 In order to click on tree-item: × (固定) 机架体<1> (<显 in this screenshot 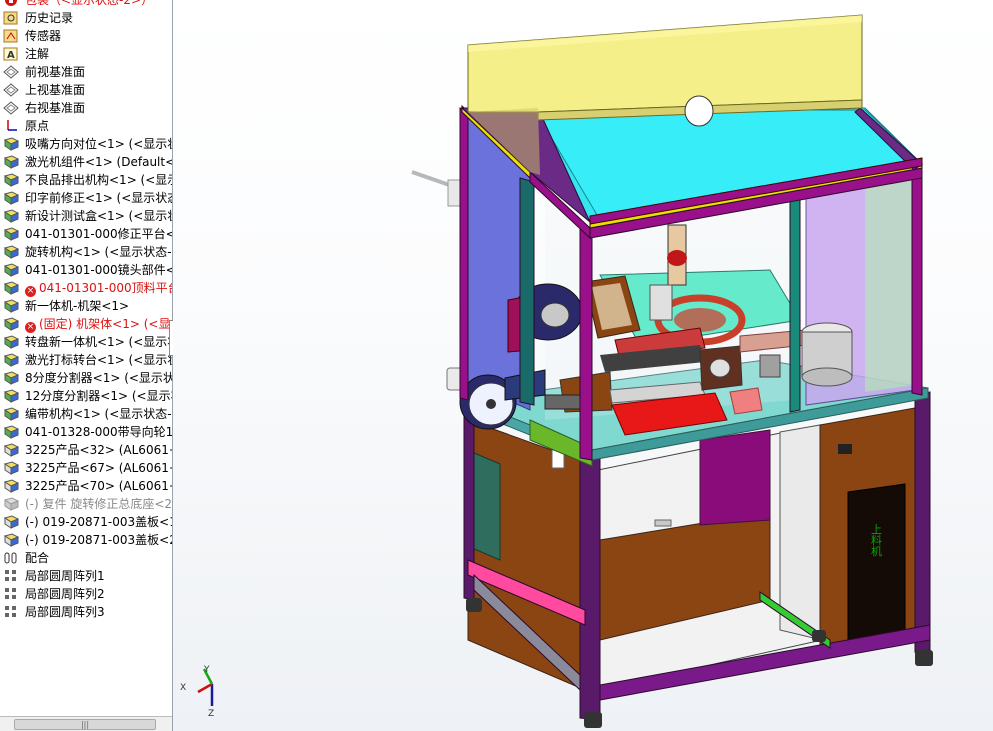, I will do `click(86, 324)`.